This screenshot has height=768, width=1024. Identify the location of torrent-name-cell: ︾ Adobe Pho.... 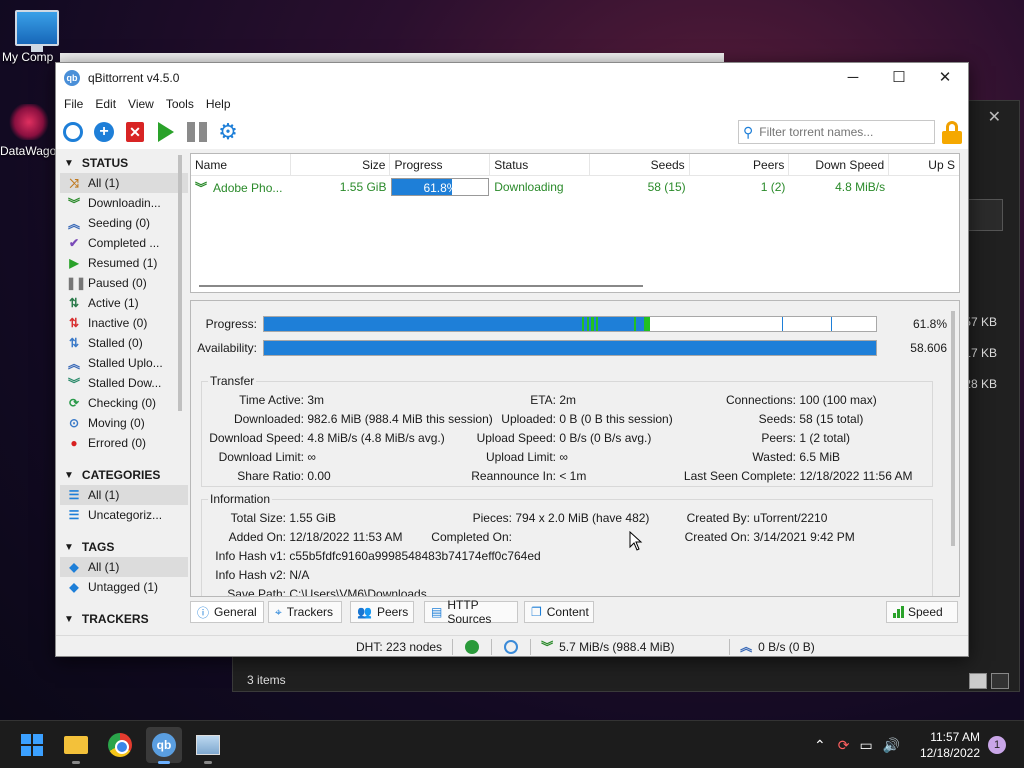
(241, 187).